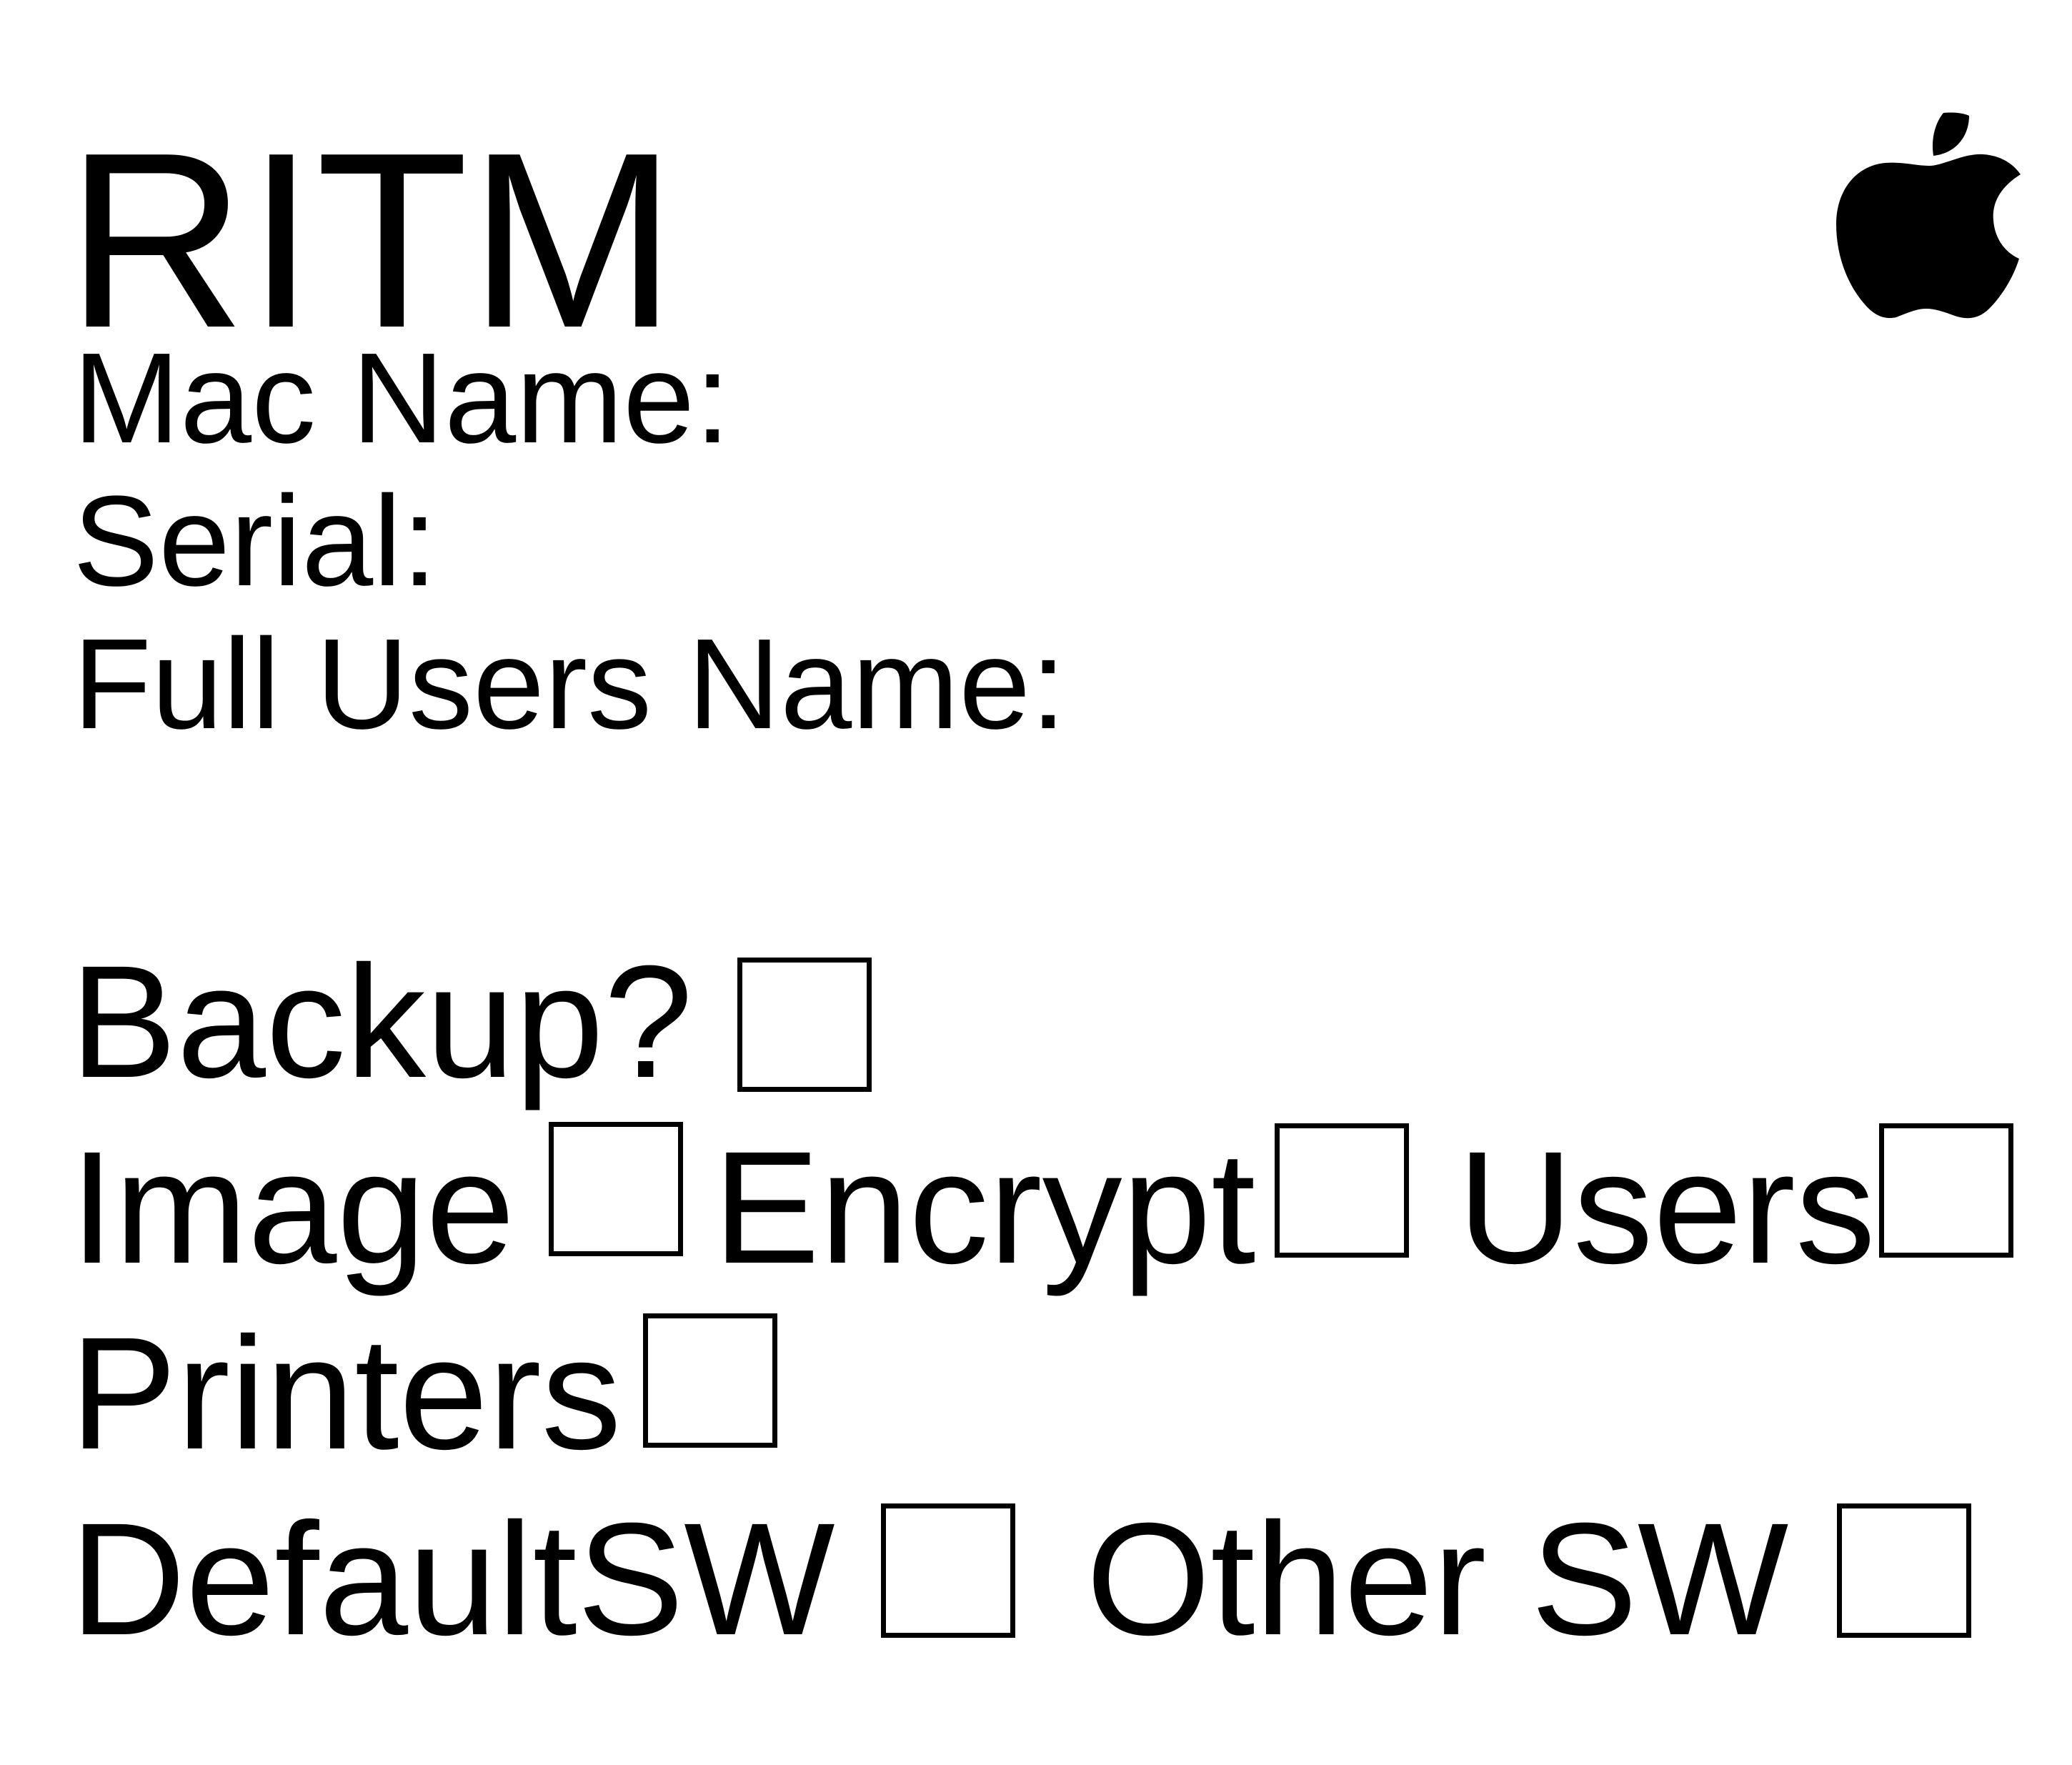 Image resolution: width=2072 pixels, height=1765 pixels. What do you see at coordinates (1904, 1571) in the screenshot?
I see `other-sw-checkbox` at bounding box center [1904, 1571].